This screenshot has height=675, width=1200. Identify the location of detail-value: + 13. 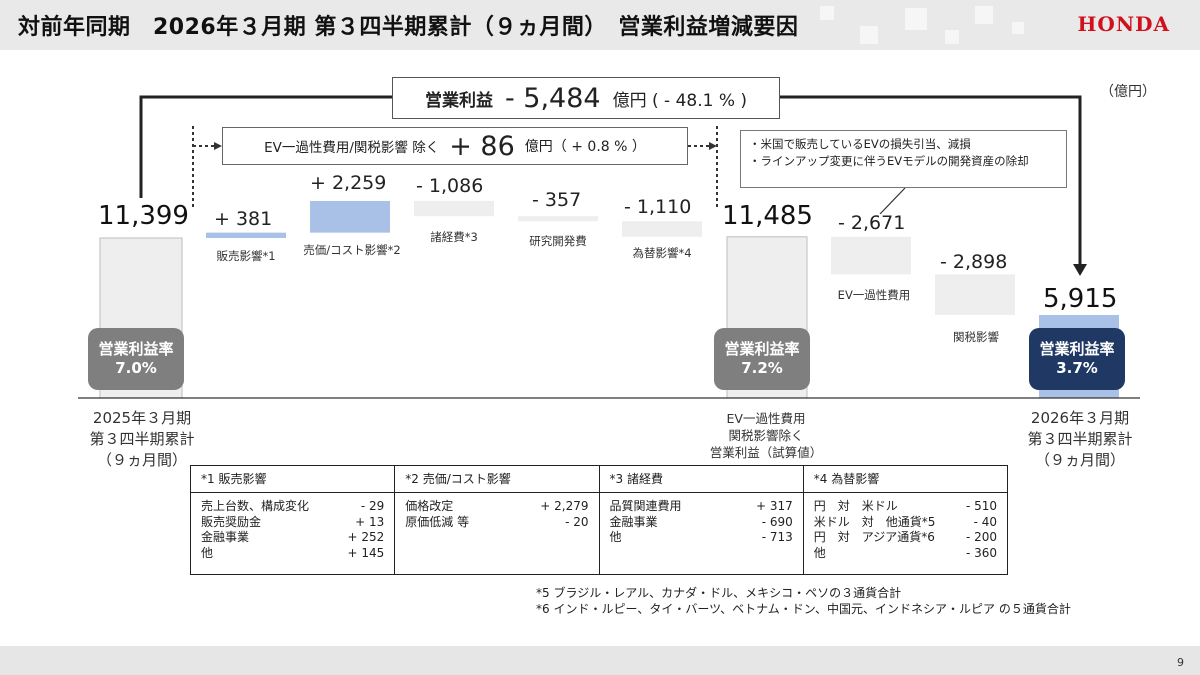
(370, 521).